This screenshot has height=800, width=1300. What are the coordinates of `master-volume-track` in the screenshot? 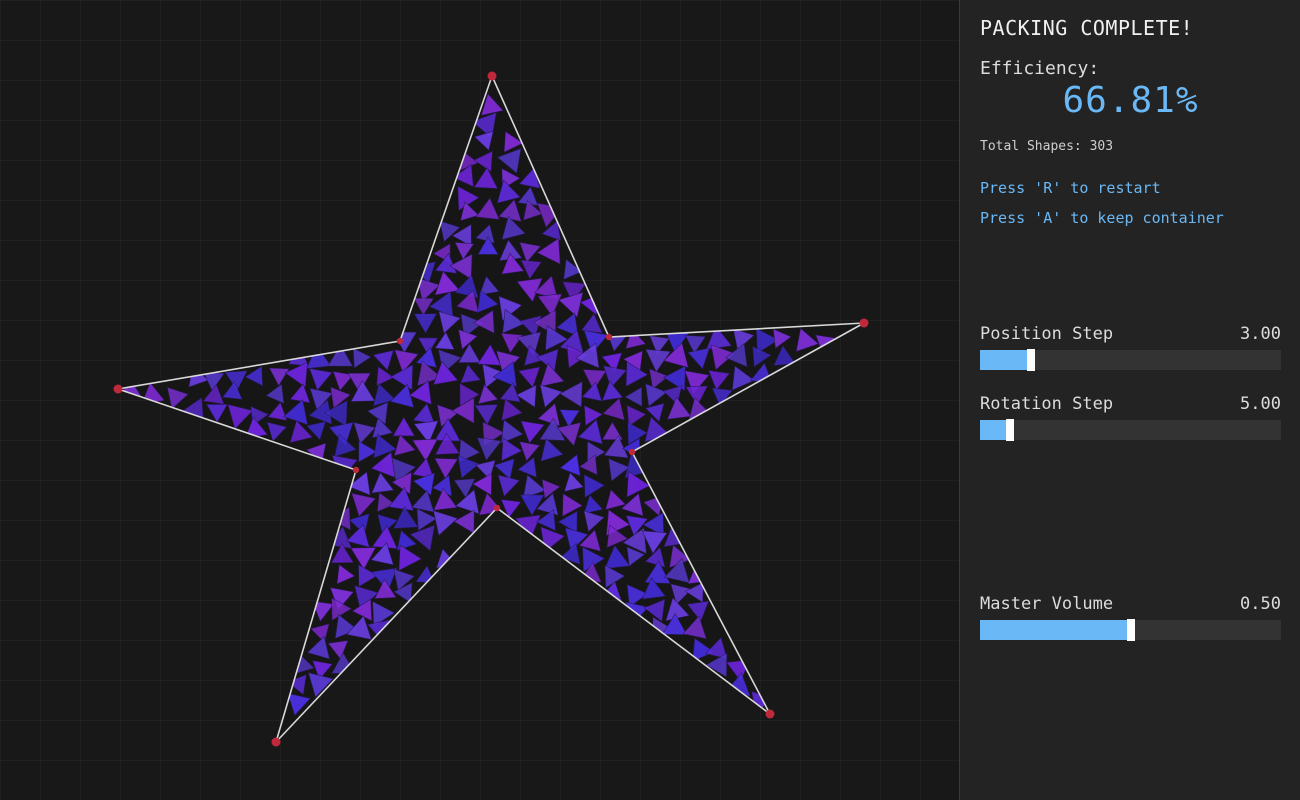 It's located at (1130, 630).